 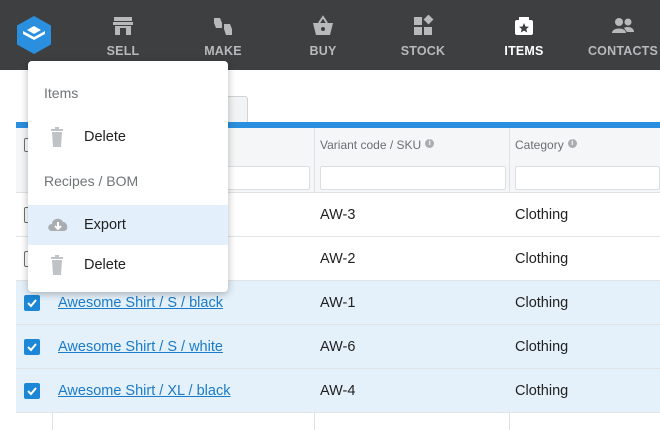 I want to click on stock-icon, so click(x=423, y=25).